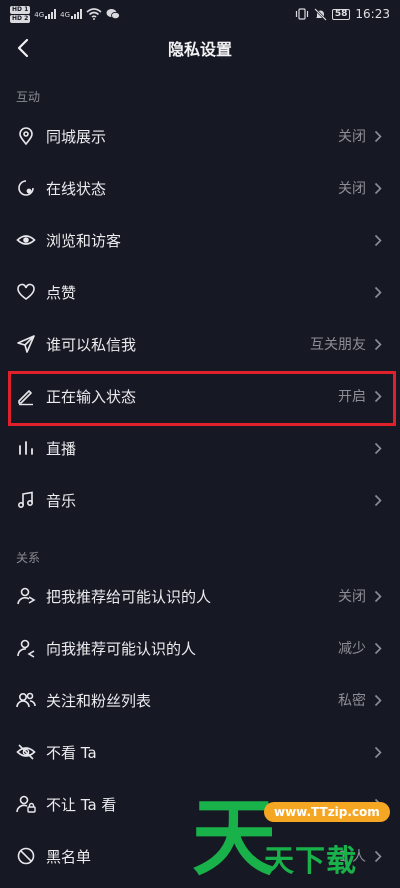 The width and height of the screenshot is (400, 888). What do you see at coordinates (200, 700) in the screenshot?
I see `row-follow-fans-list: 关注和粉丝列表 私密` at bounding box center [200, 700].